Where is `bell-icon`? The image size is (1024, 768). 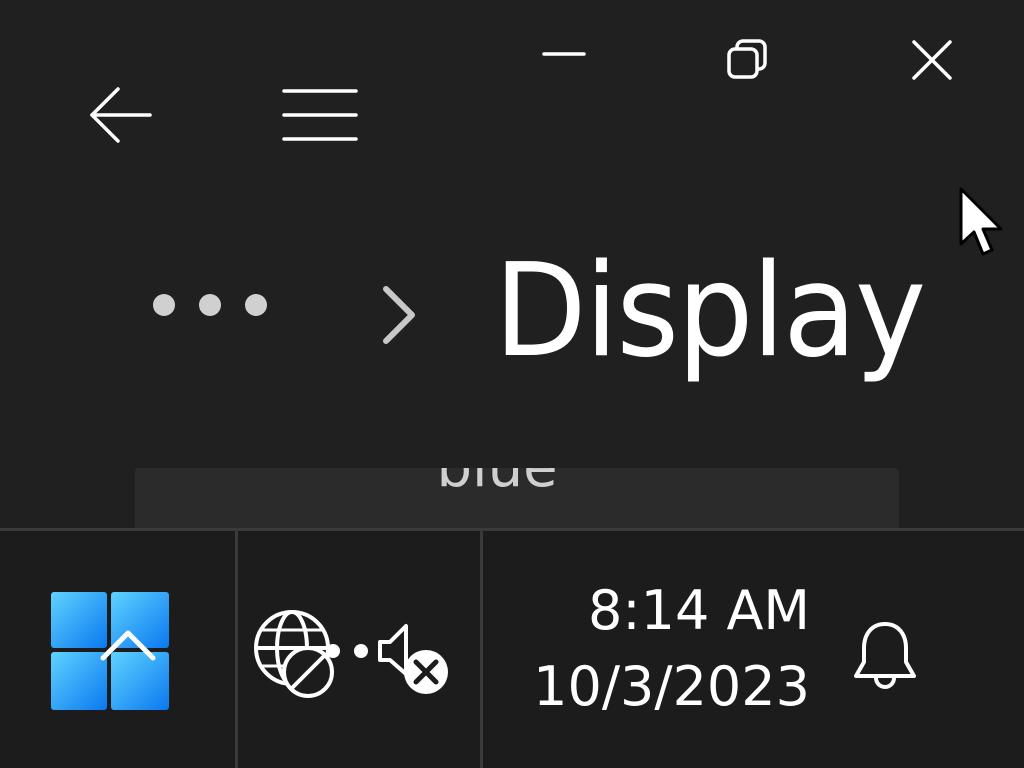
bell-icon is located at coordinates (885, 655).